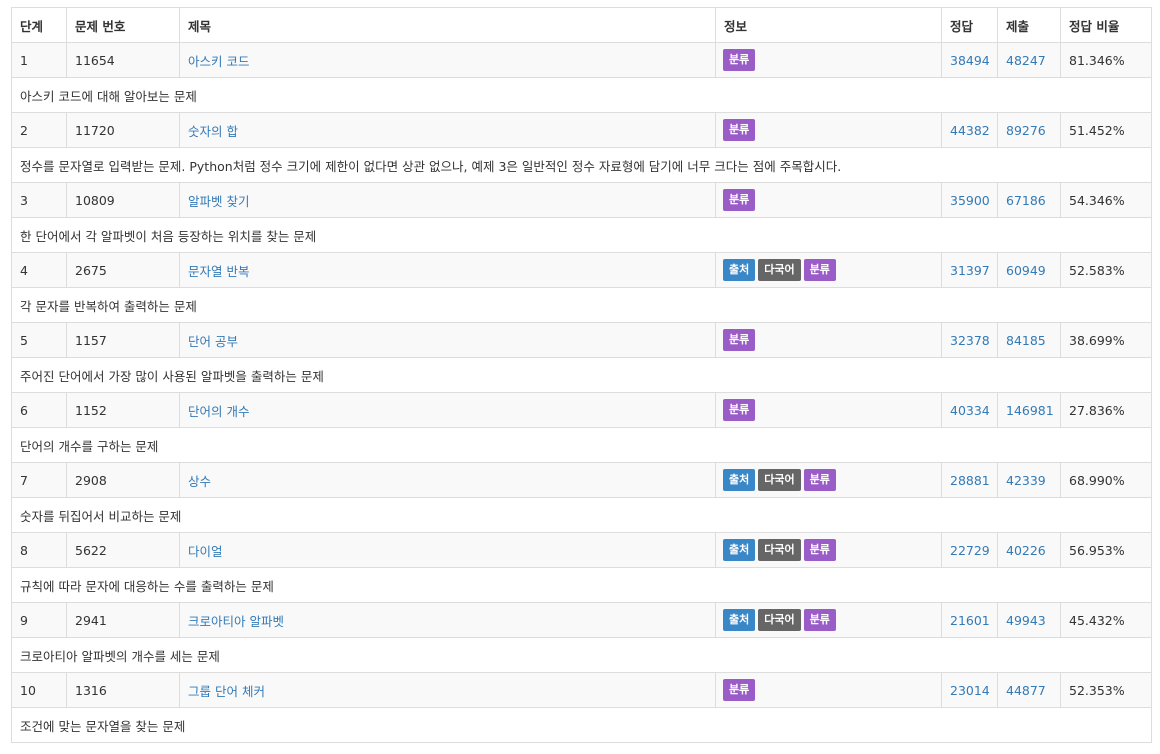 The height and width of the screenshot is (754, 1160). What do you see at coordinates (1026, 270) in the screenshot?
I see `submission-count-link: 60949` at bounding box center [1026, 270].